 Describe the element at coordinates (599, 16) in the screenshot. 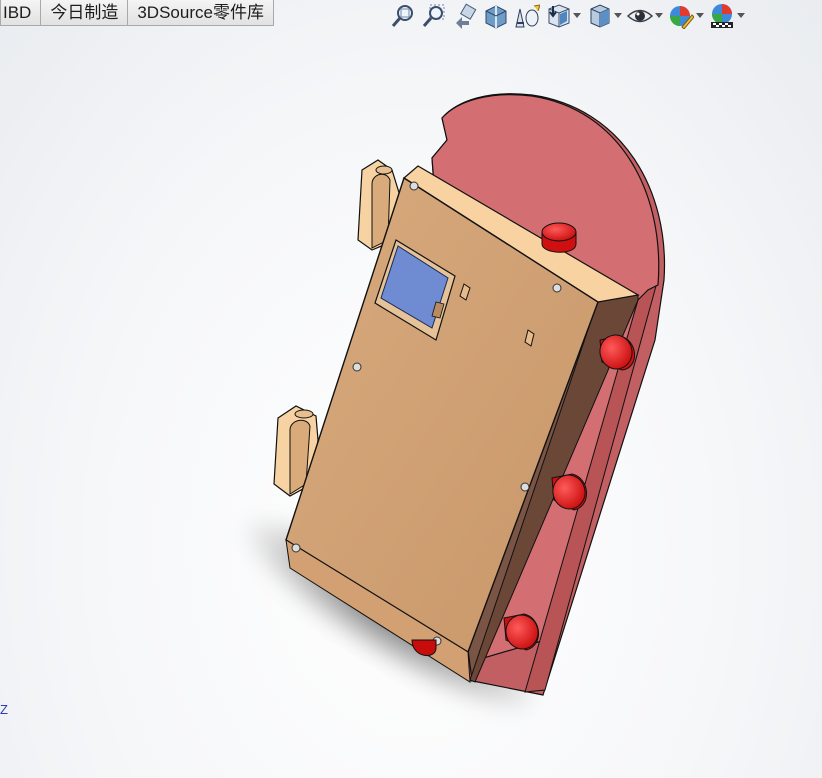

I see `display-style-icon` at that location.